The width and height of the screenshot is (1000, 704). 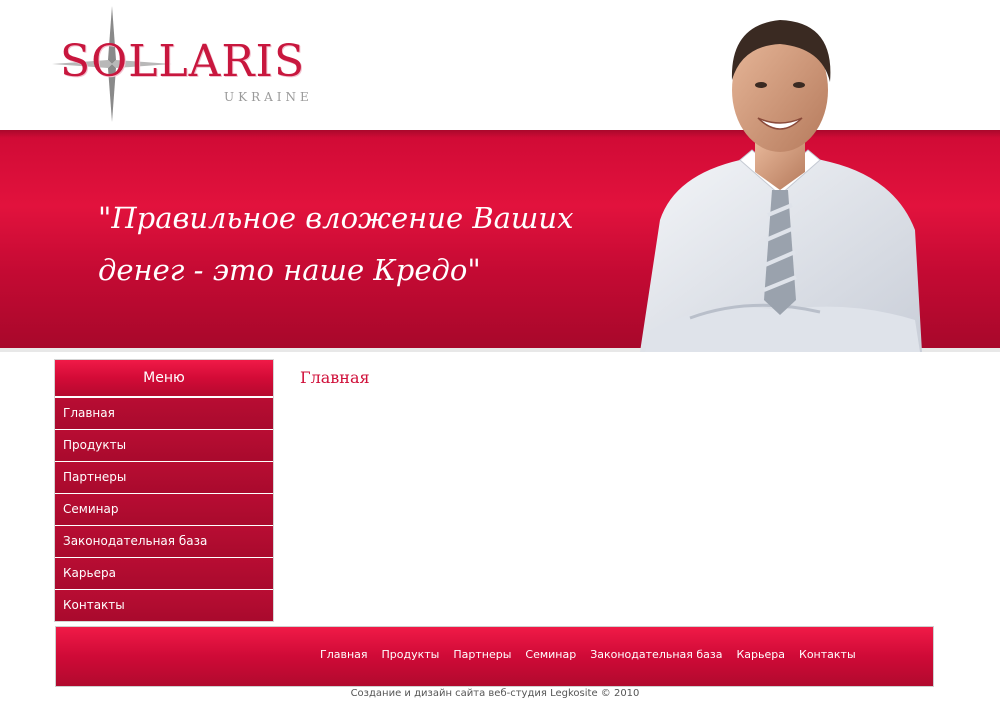 What do you see at coordinates (164, 413) in the screenshot?
I see `sidebar-item-home: Главная` at bounding box center [164, 413].